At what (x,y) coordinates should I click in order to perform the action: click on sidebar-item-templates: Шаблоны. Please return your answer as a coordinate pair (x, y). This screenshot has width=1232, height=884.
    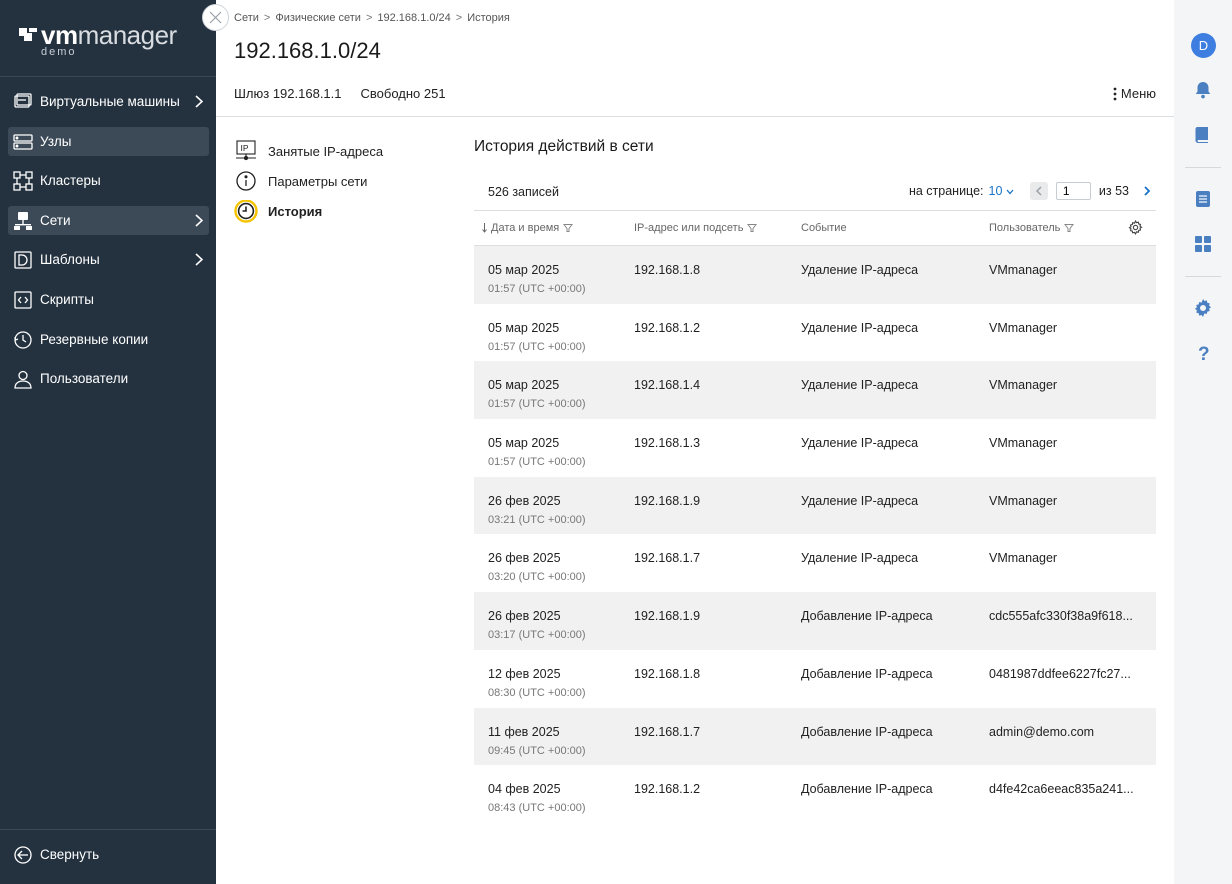
    Looking at the image, I should click on (108, 259).